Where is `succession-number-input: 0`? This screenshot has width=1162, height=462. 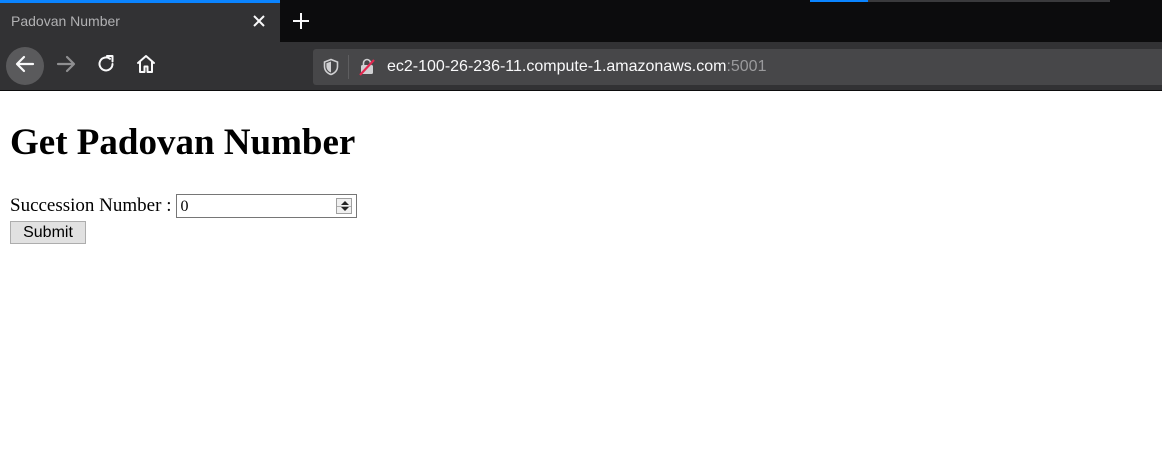 succession-number-input: 0 is located at coordinates (267, 206).